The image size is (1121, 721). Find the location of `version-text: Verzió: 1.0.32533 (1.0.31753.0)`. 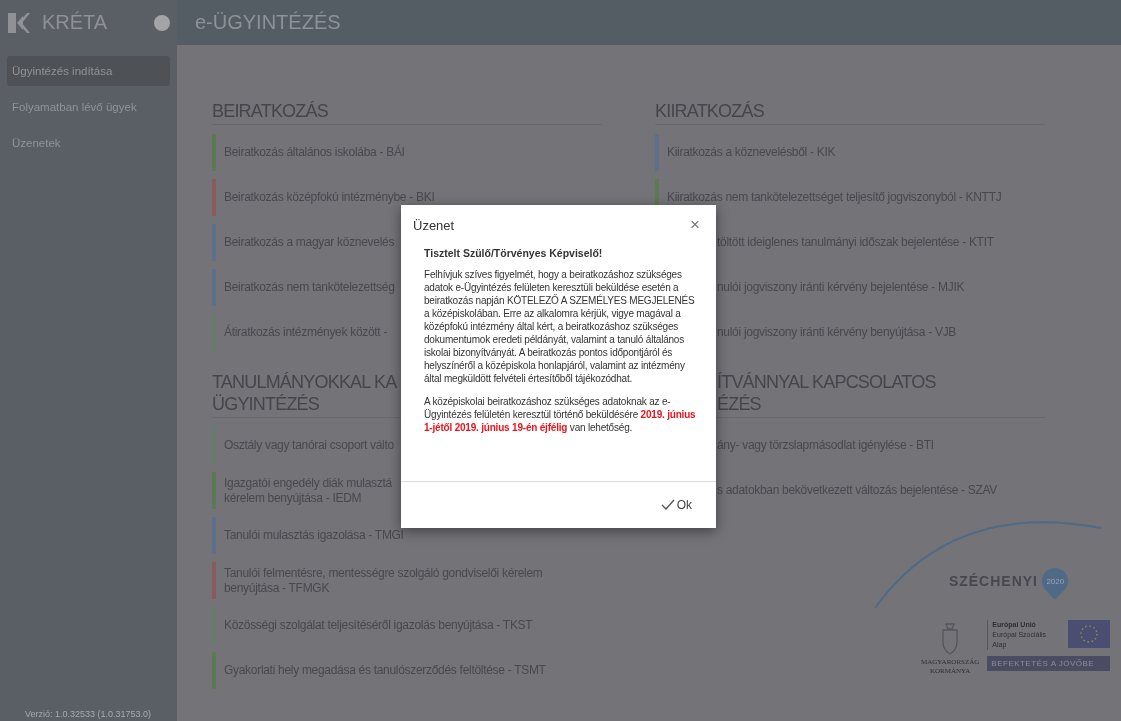

version-text: Verzió: 1.0.32533 (1.0.31753.0) is located at coordinates (88, 715).